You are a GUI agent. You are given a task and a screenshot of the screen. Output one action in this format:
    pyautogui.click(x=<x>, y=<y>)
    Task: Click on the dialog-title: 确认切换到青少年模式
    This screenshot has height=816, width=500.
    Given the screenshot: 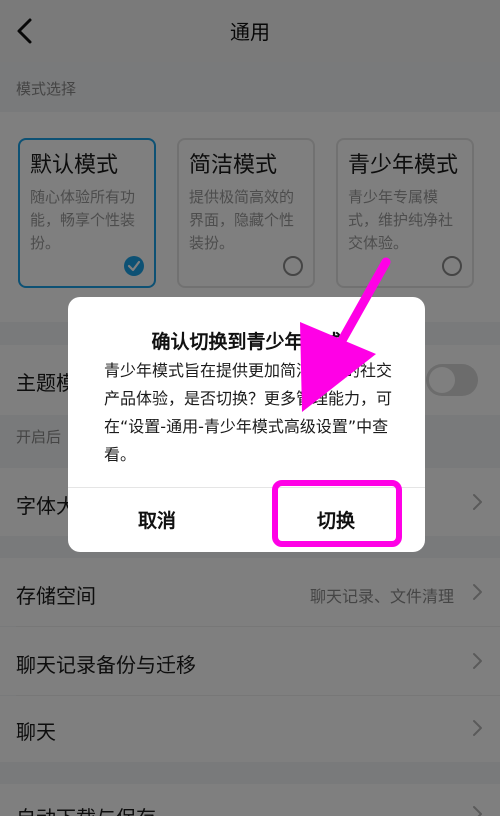 What is the action you would take?
    pyautogui.click(x=246, y=342)
    